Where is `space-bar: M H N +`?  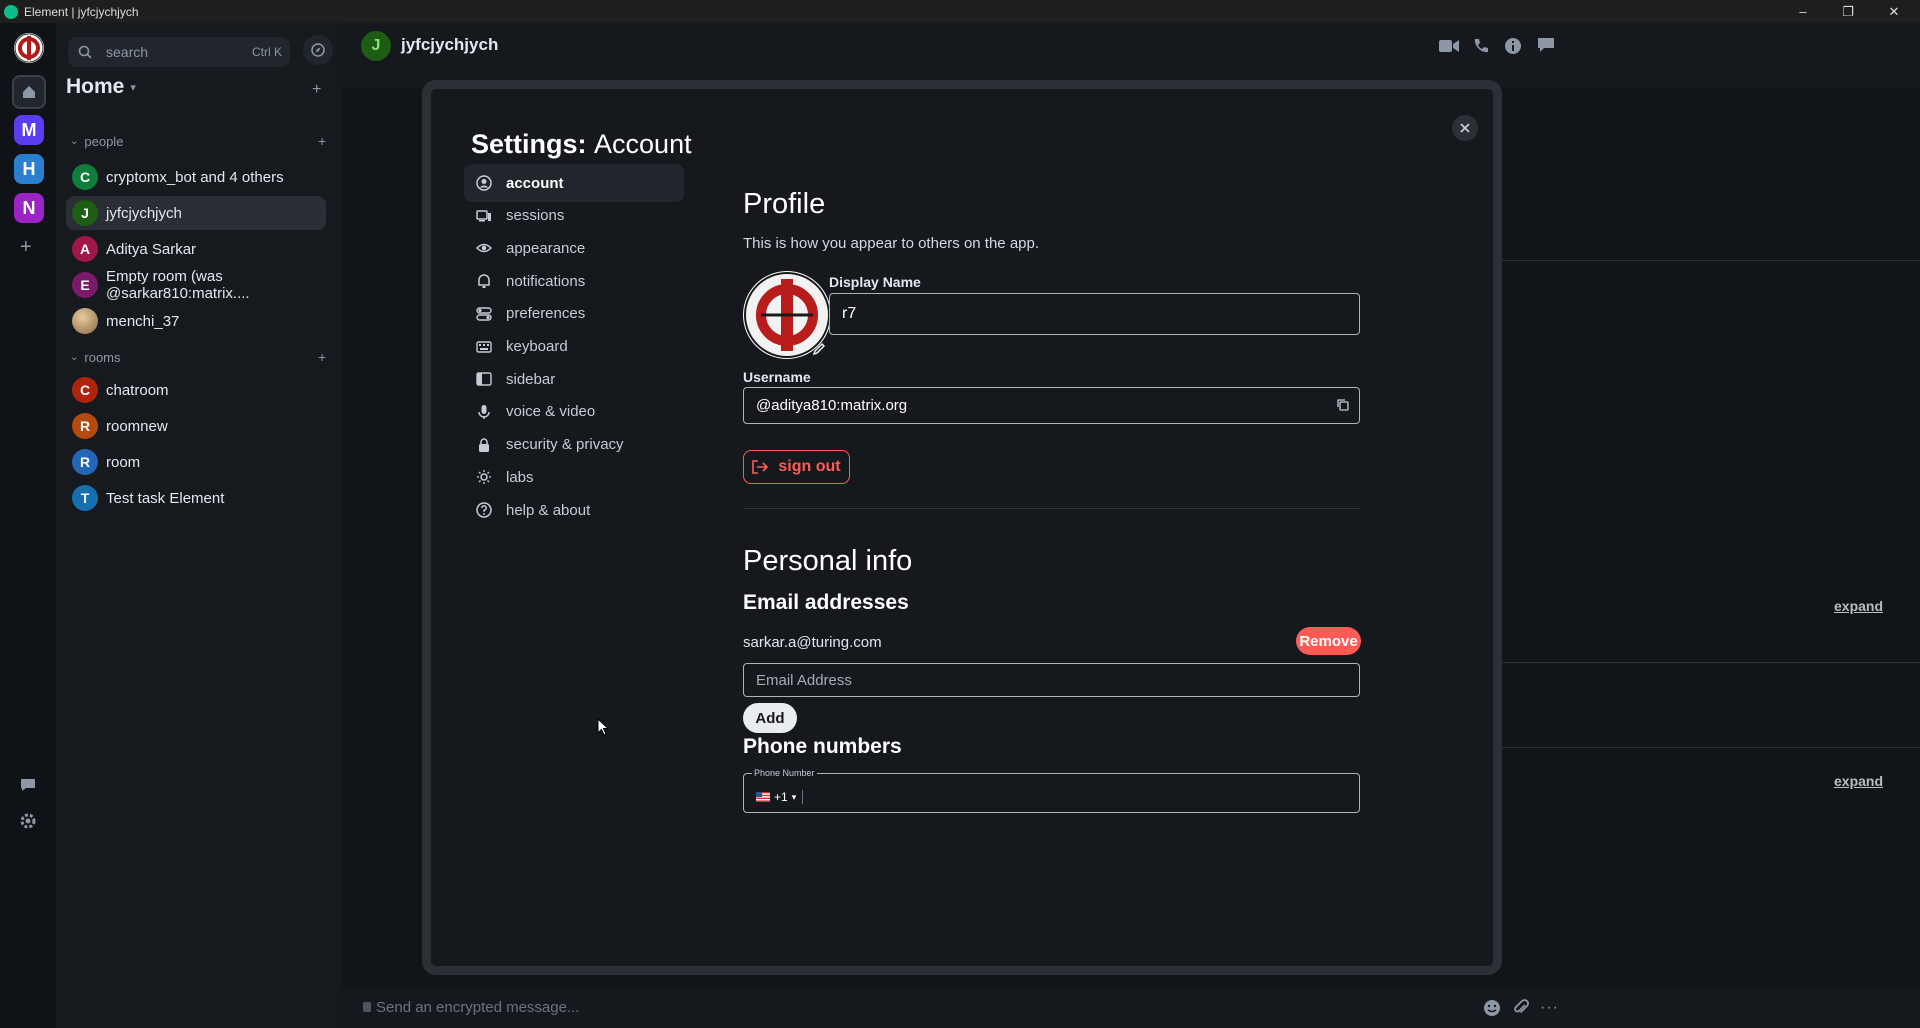
space-bar: M H N + is located at coordinates (28, 525).